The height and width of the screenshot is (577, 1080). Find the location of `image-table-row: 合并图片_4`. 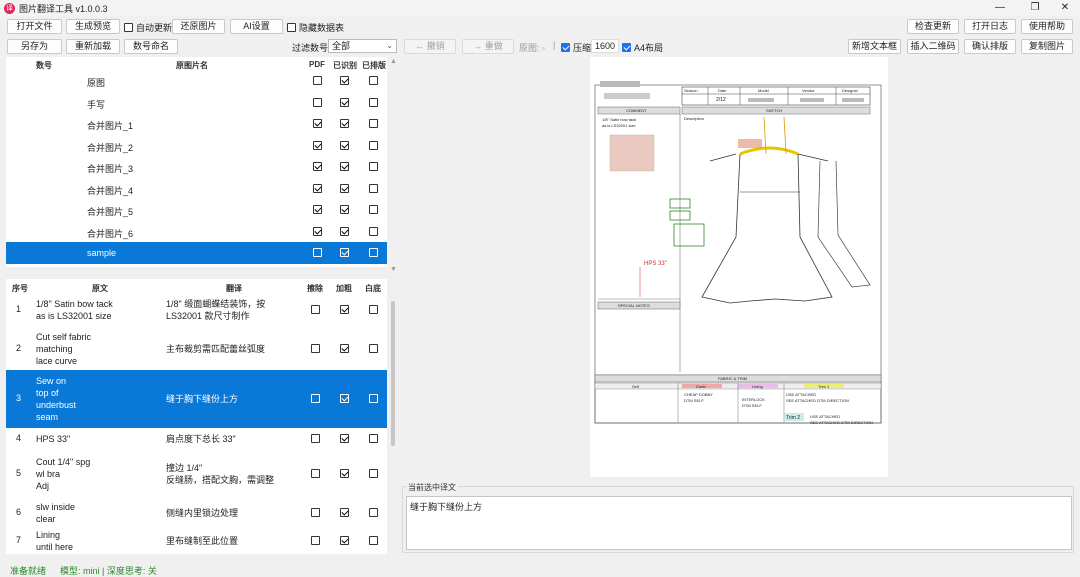

image-table-row: 合并图片_4 is located at coordinates (196, 189).